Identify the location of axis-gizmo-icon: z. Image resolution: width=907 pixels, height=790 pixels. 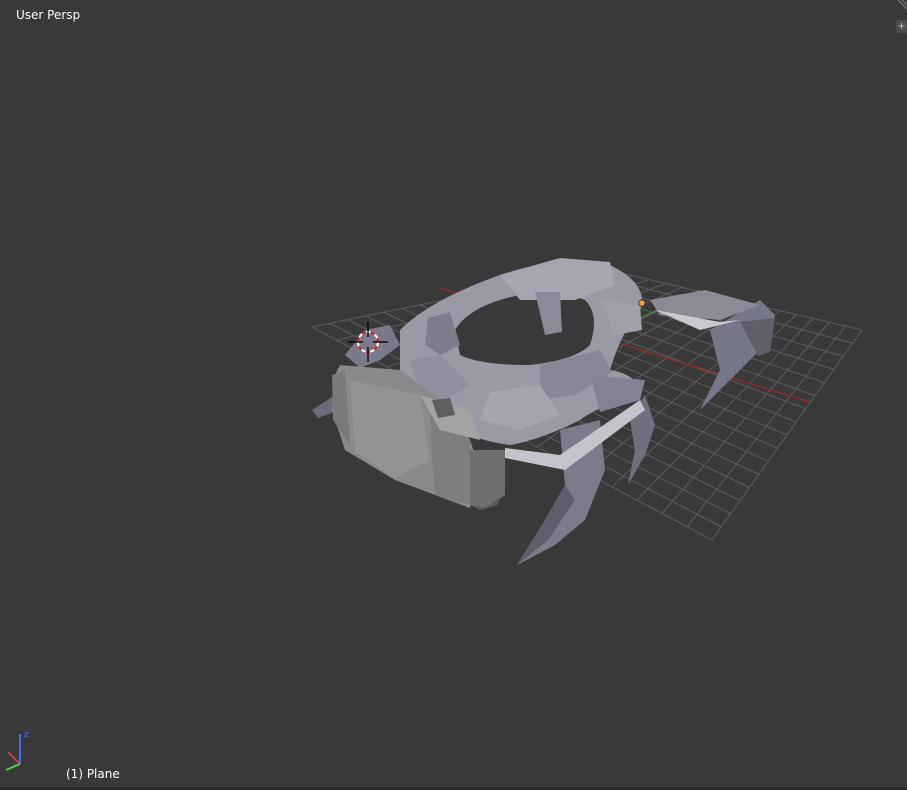
(17, 750).